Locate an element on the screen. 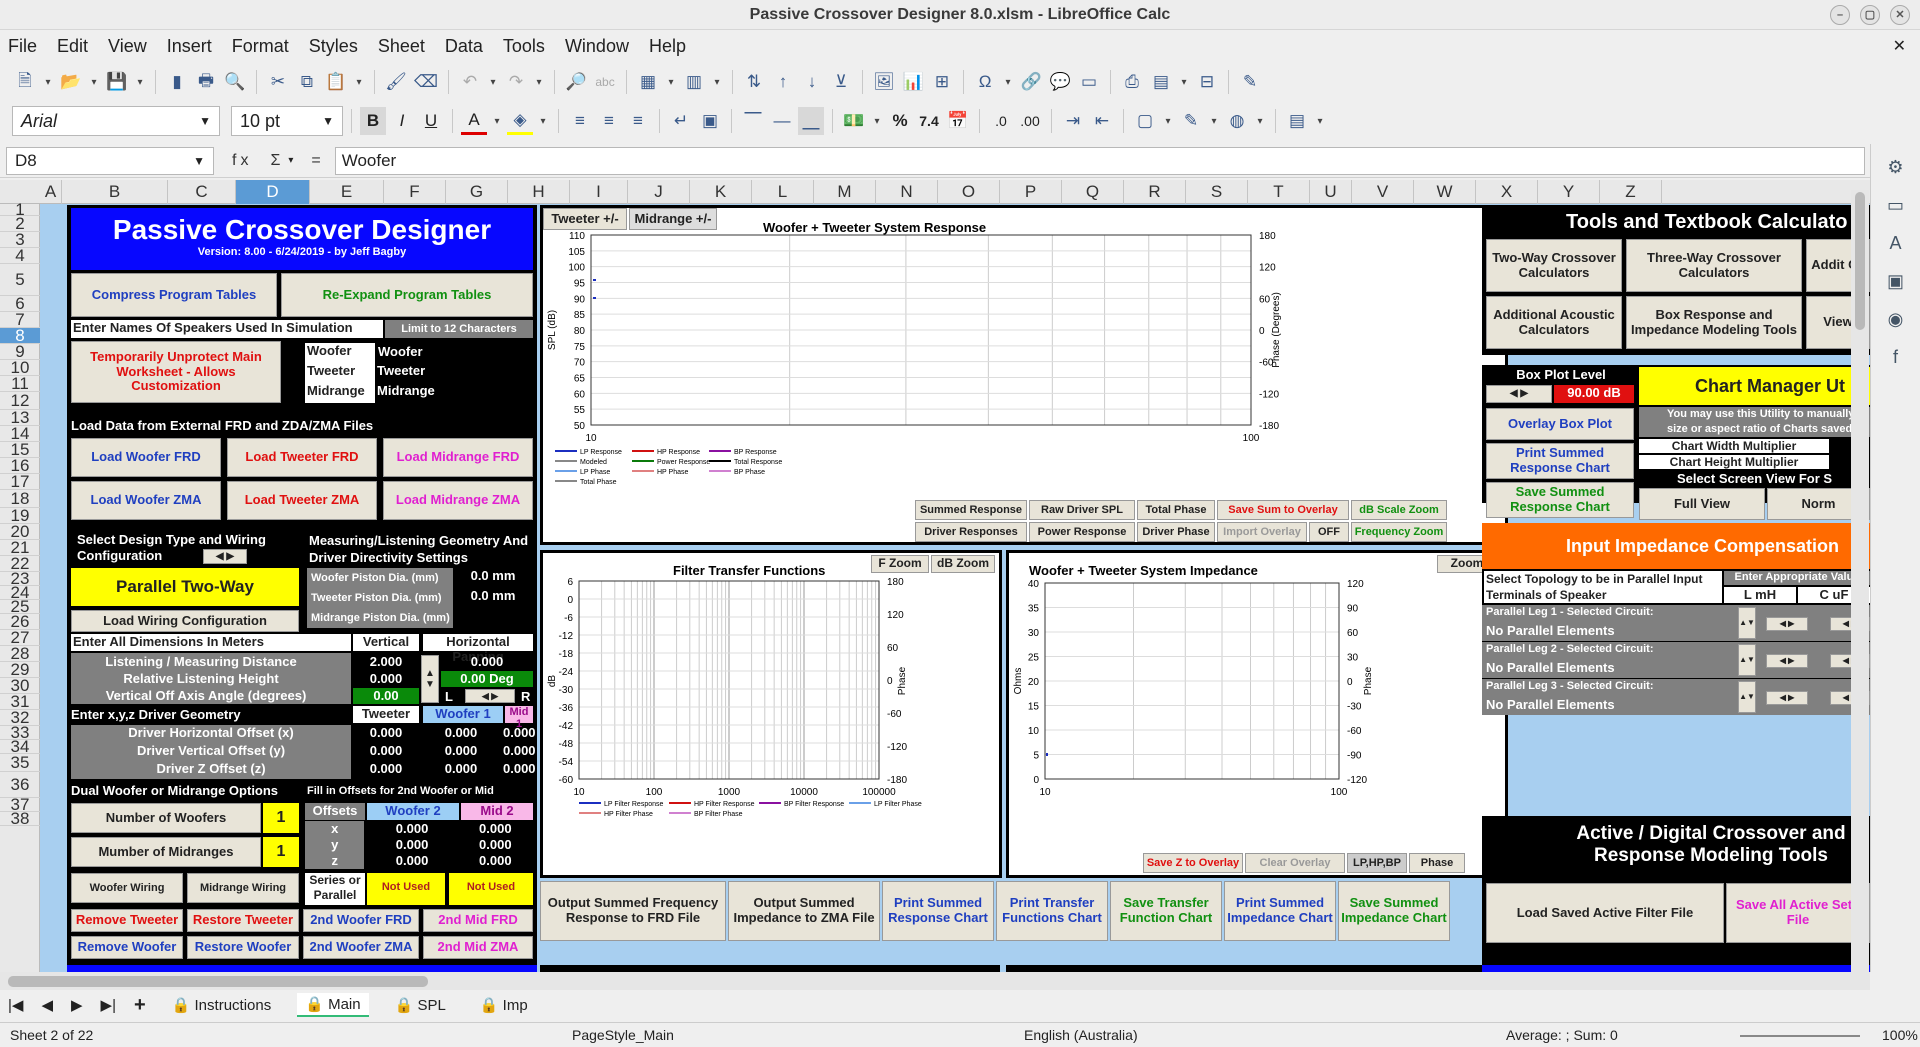  column-header-g: G is located at coordinates (477, 192).